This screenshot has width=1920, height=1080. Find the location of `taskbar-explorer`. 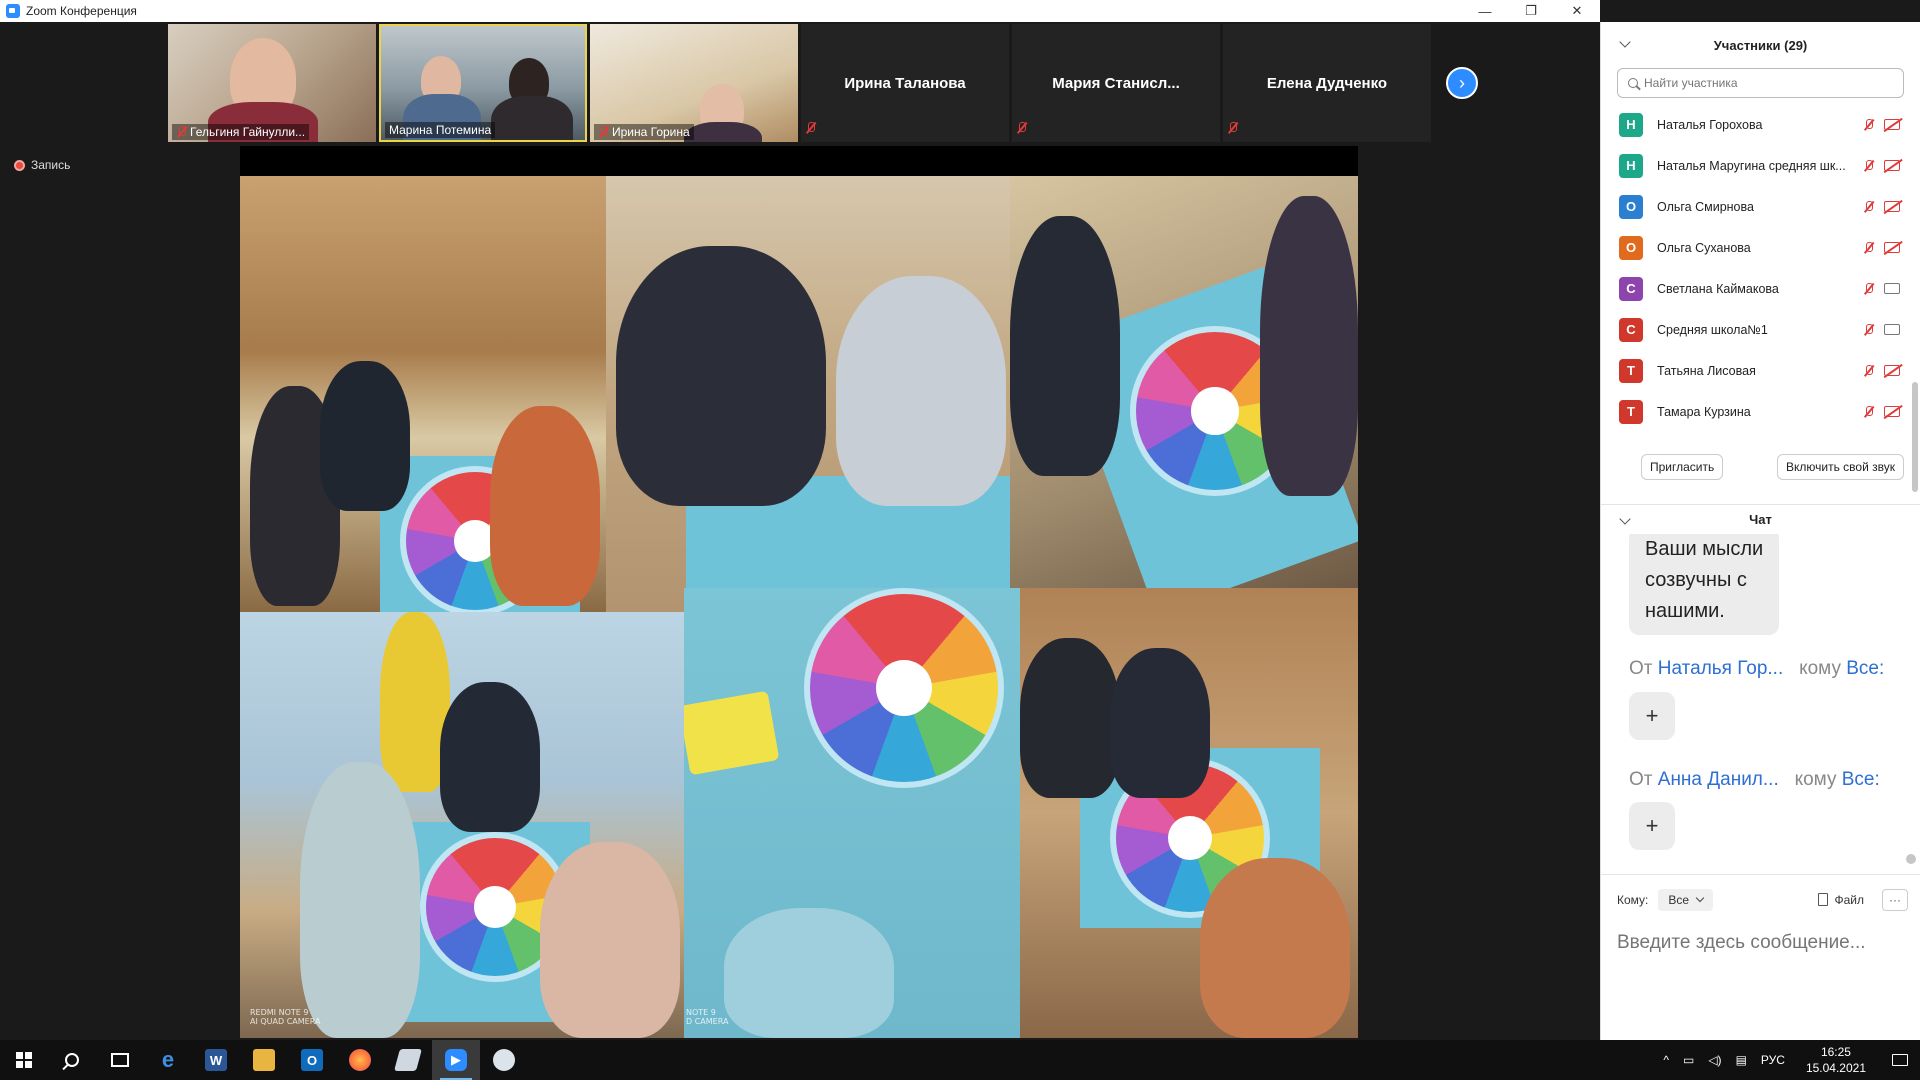

taskbar-explorer is located at coordinates (264, 1060).